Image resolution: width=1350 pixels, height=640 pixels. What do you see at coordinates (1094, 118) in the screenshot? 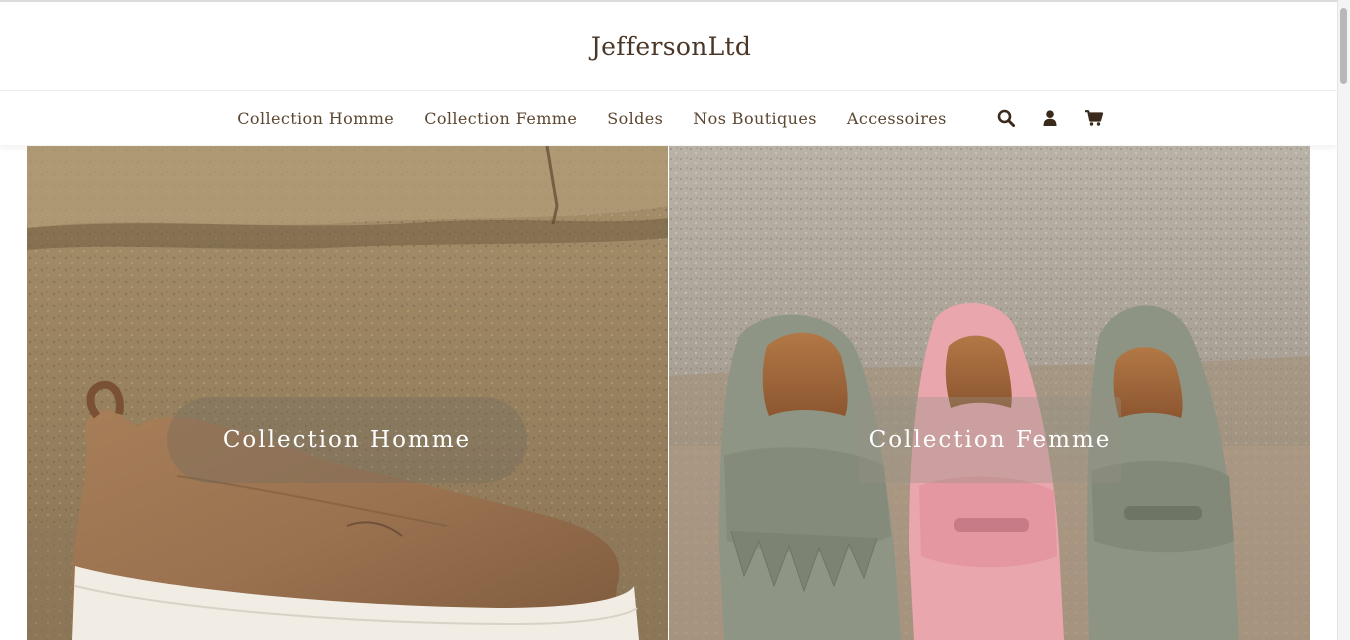
I see `cart-icon` at bounding box center [1094, 118].